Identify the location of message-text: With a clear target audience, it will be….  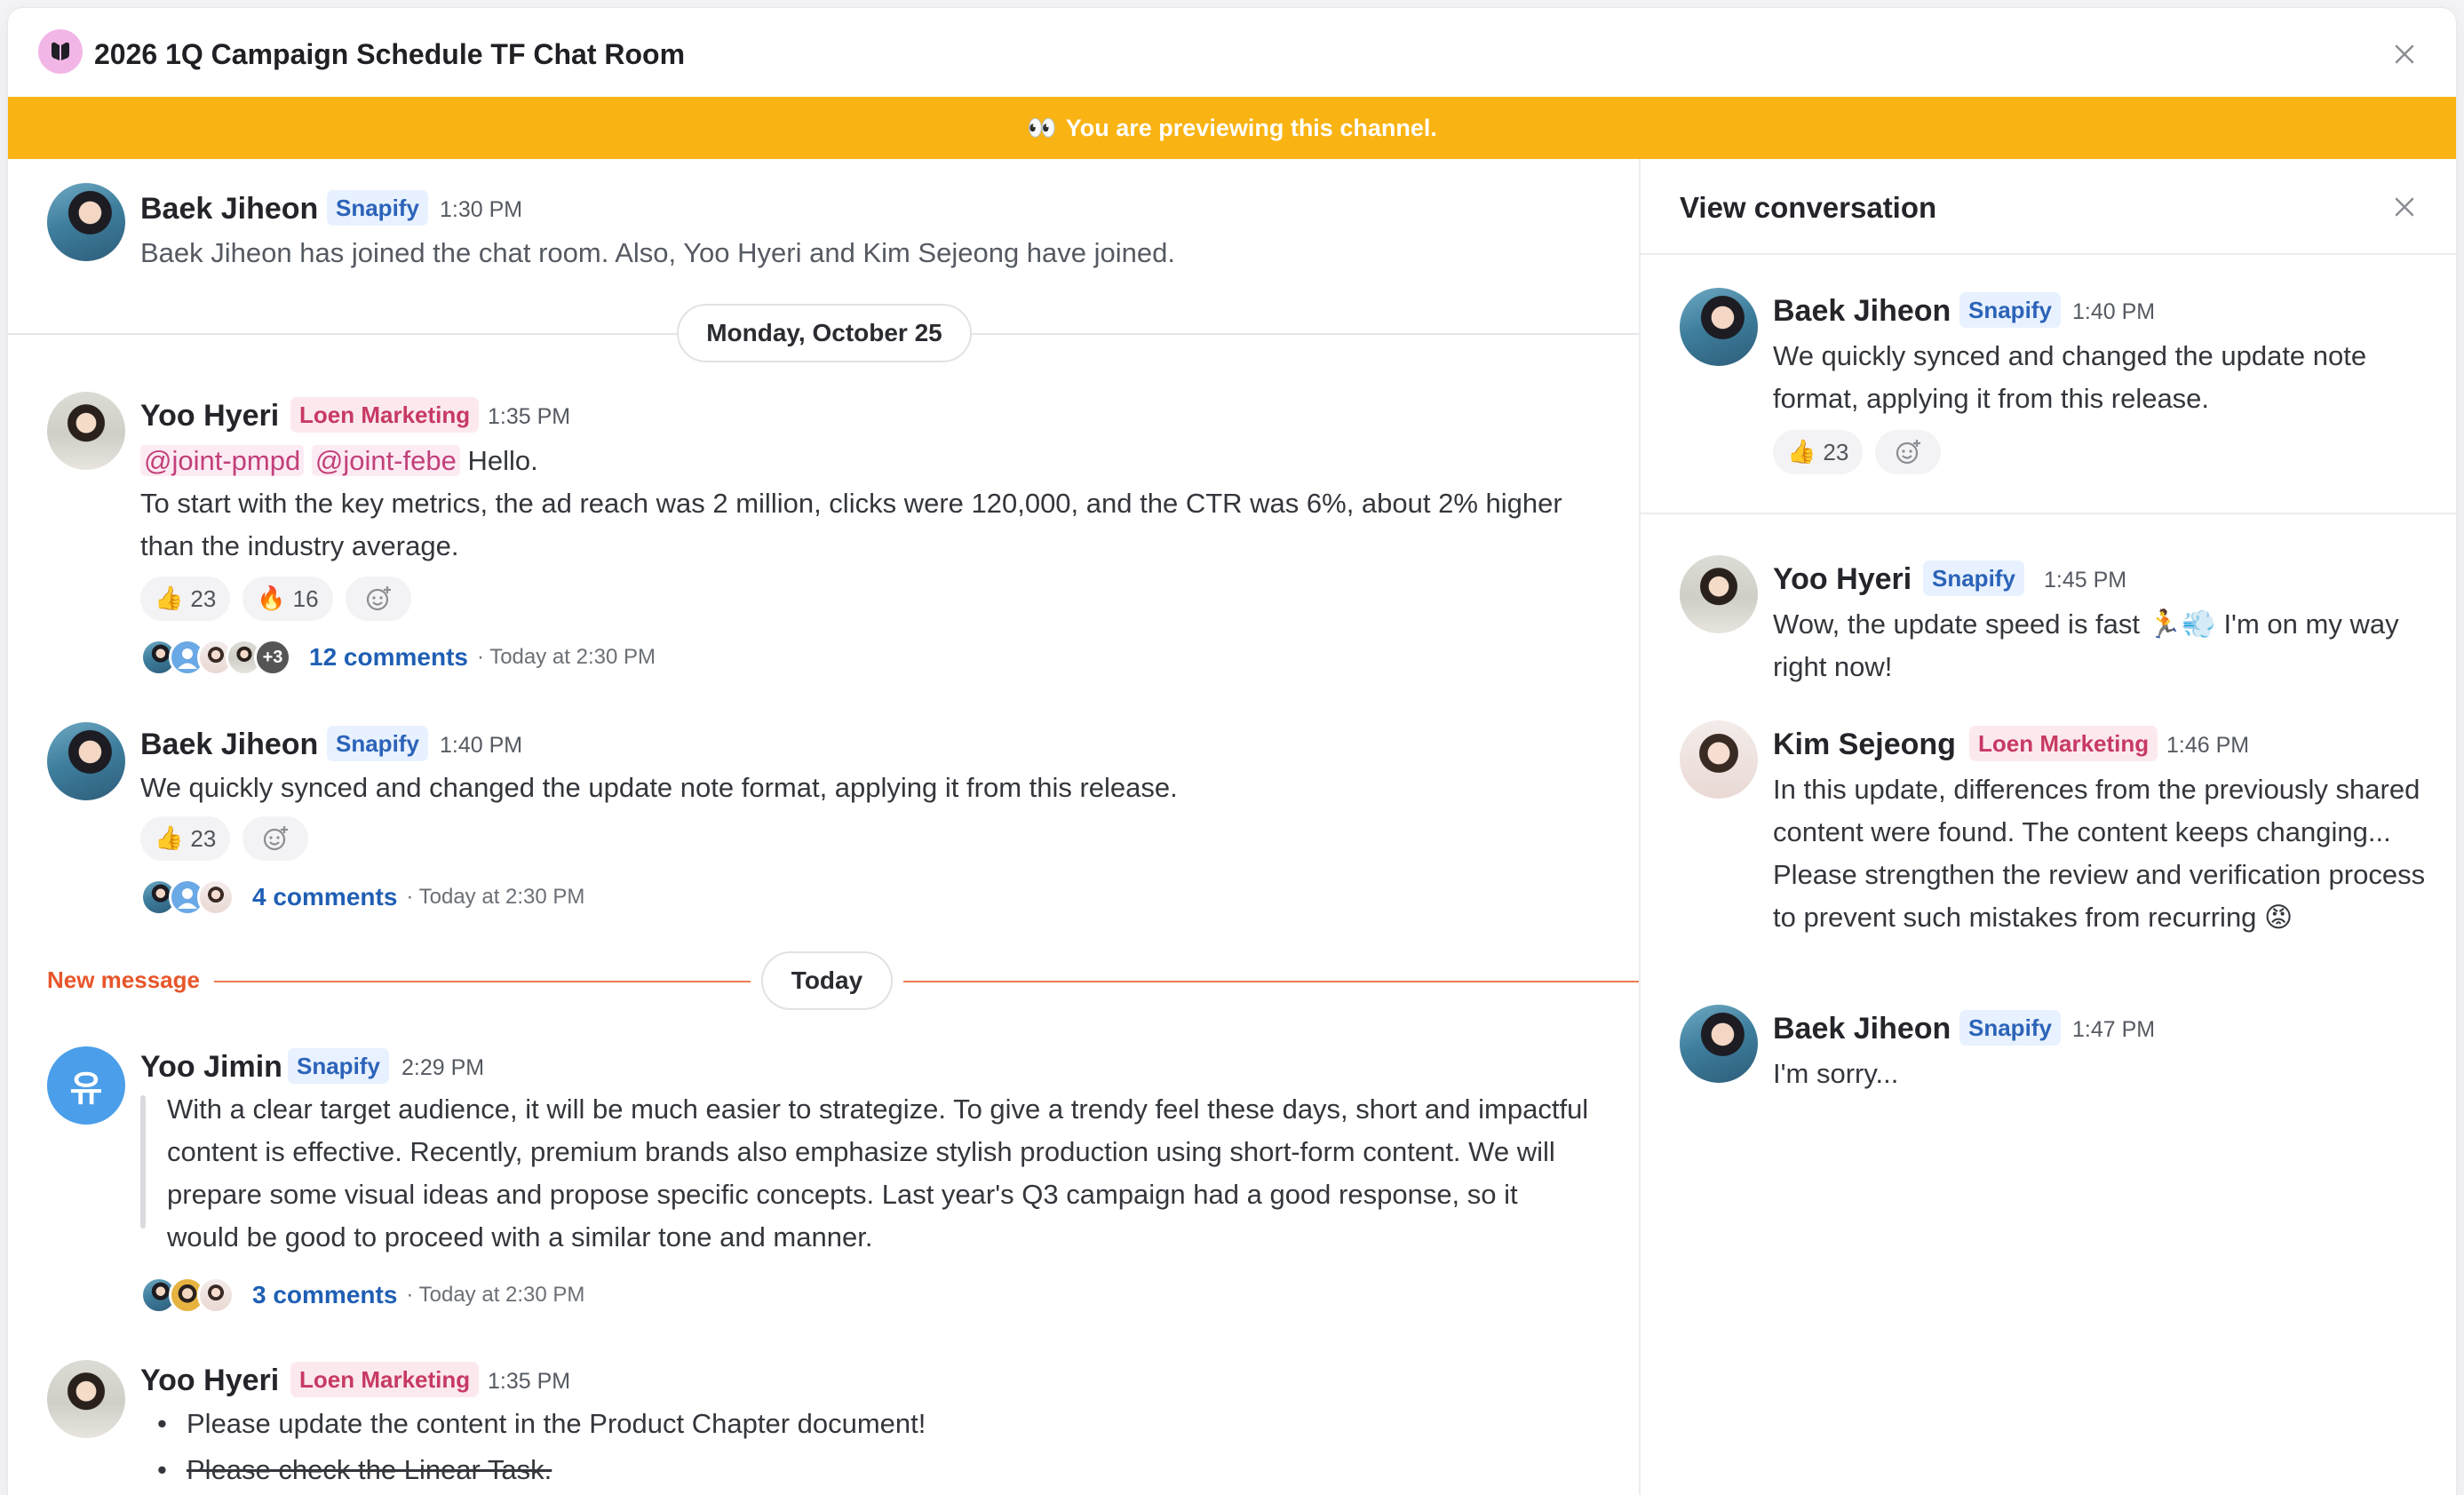
(878, 1173).